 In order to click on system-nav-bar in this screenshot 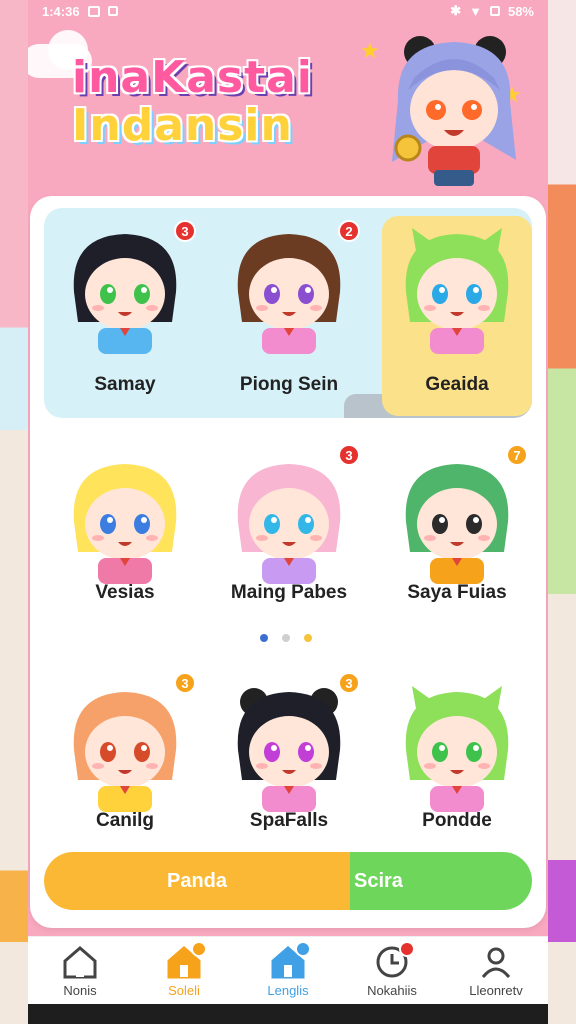, I will do `click(288, 1014)`.